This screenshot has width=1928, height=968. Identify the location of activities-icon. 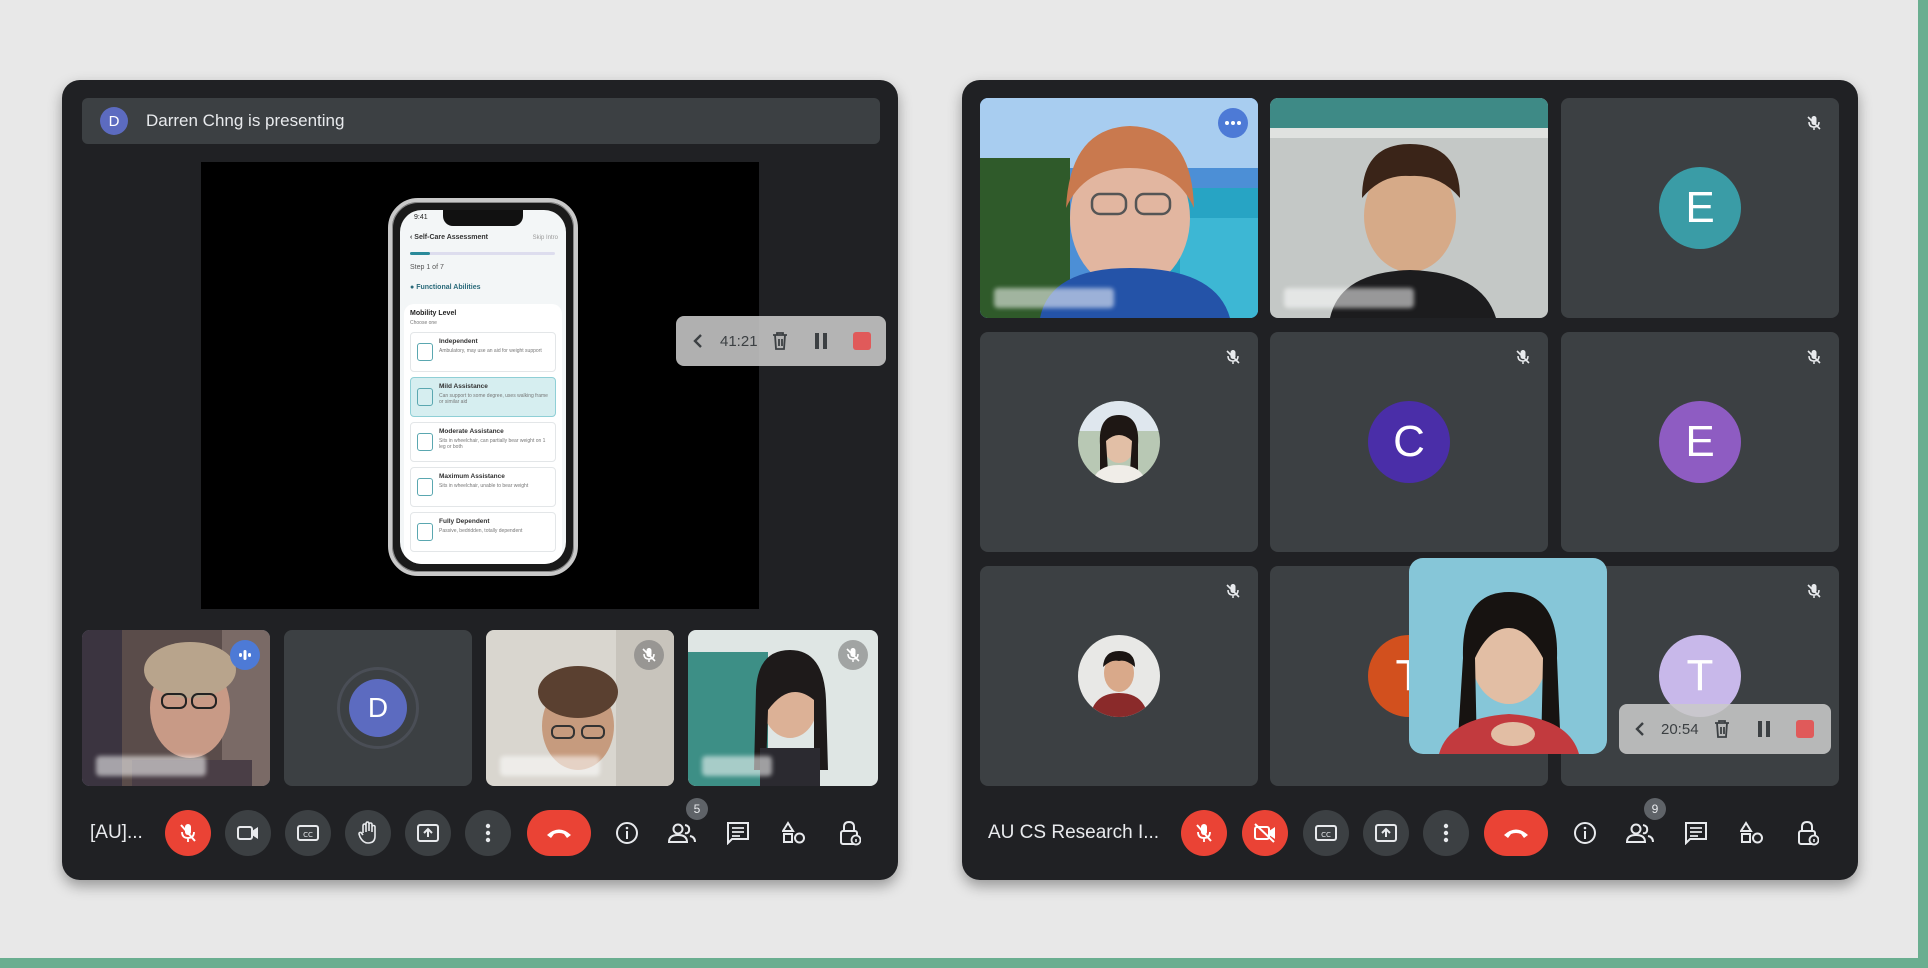
(793, 832).